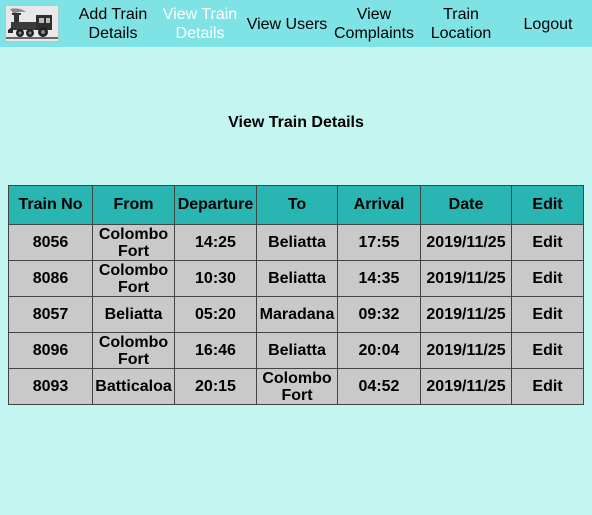  What do you see at coordinates (379, 242) in the screenshot?
I see `cell-arrival: 17:55` at bounding box center [379, 242].